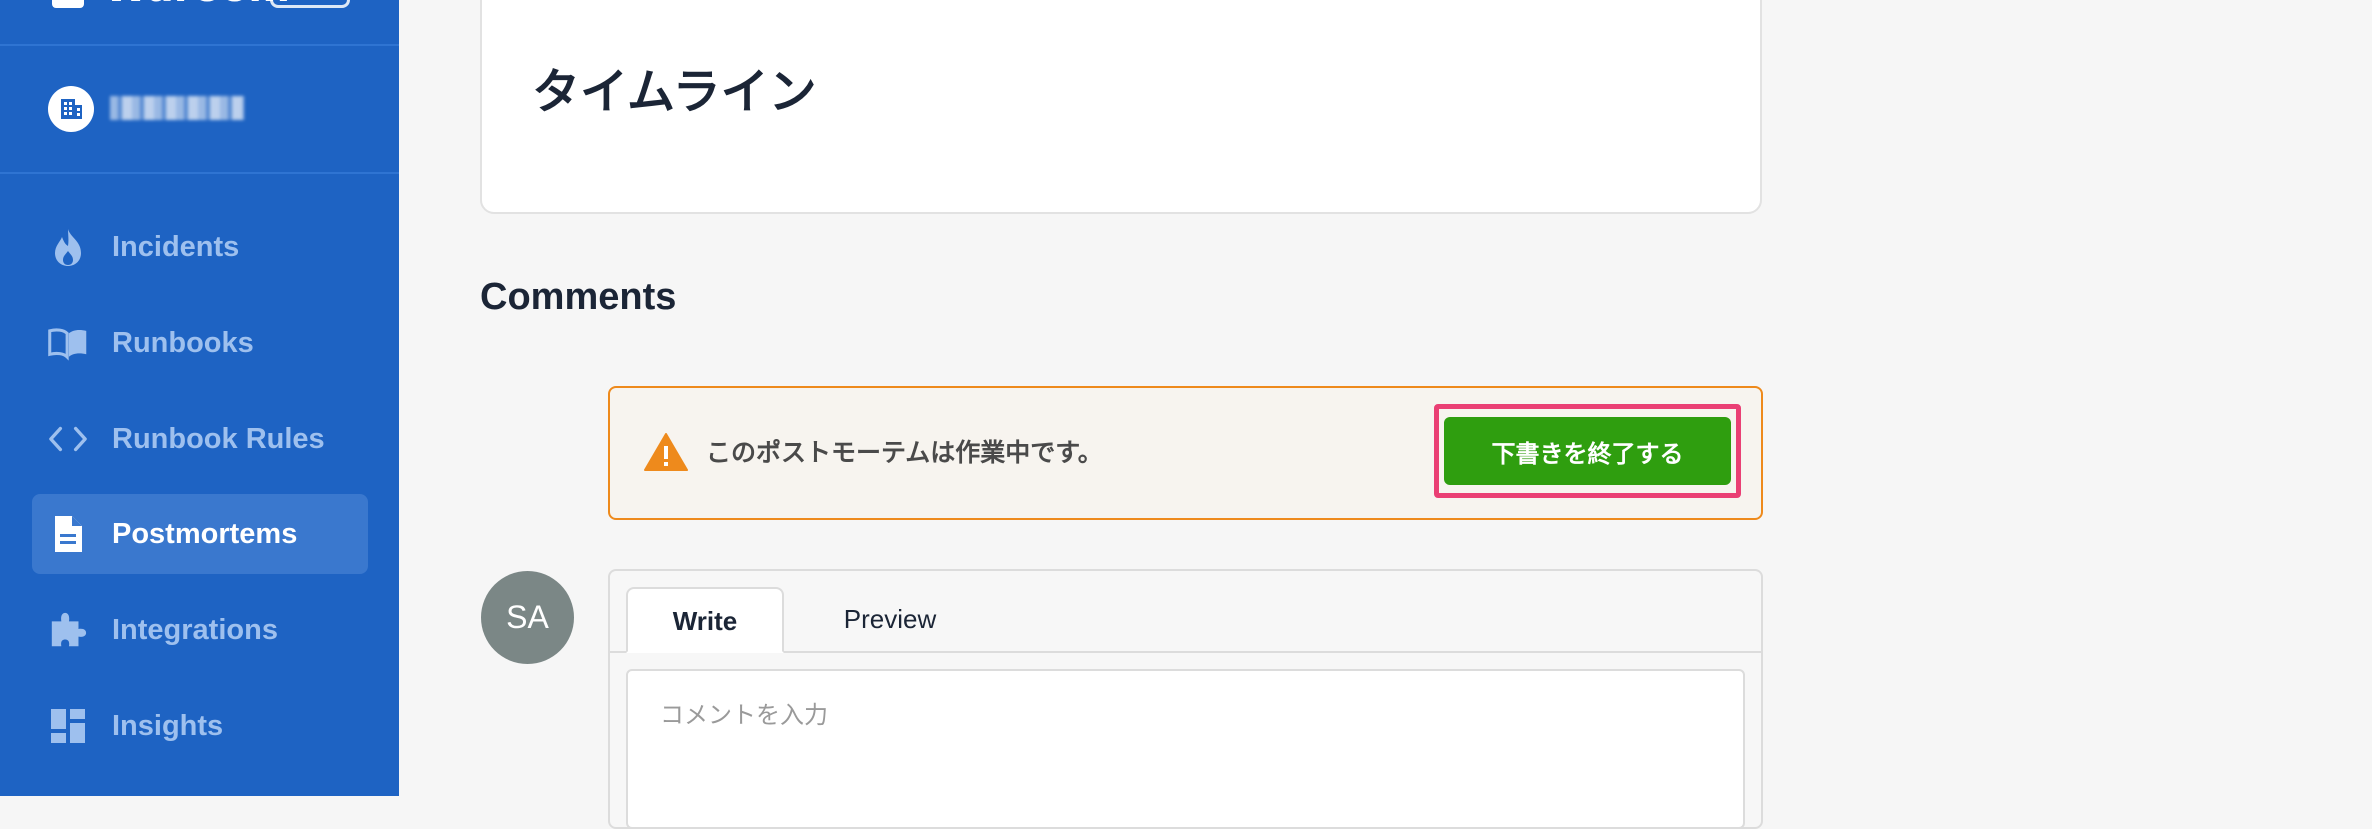 Image resolution: width=2372 pixels, height=829 pixels. I want to click on sidebar-item-label: Postmortems, so click(205, 534).